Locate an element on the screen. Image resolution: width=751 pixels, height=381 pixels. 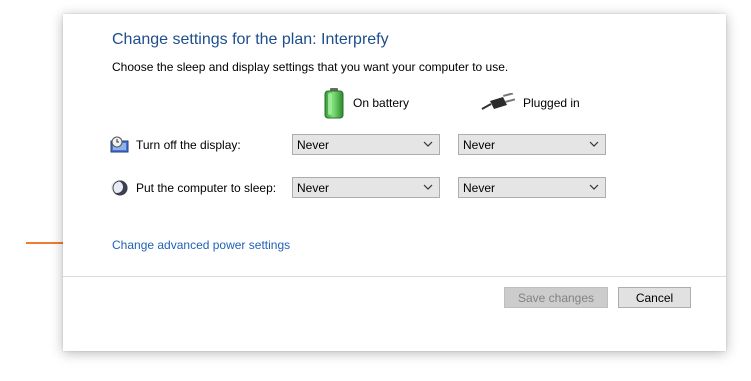
save-changes-button: Save changes is located at coordinates (556, 297).